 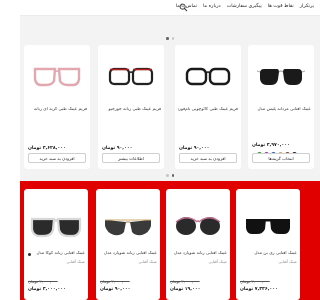 I want to click on product-title: فریم عینک طبی زنانه جورجیو, so click(x=131, y=110).